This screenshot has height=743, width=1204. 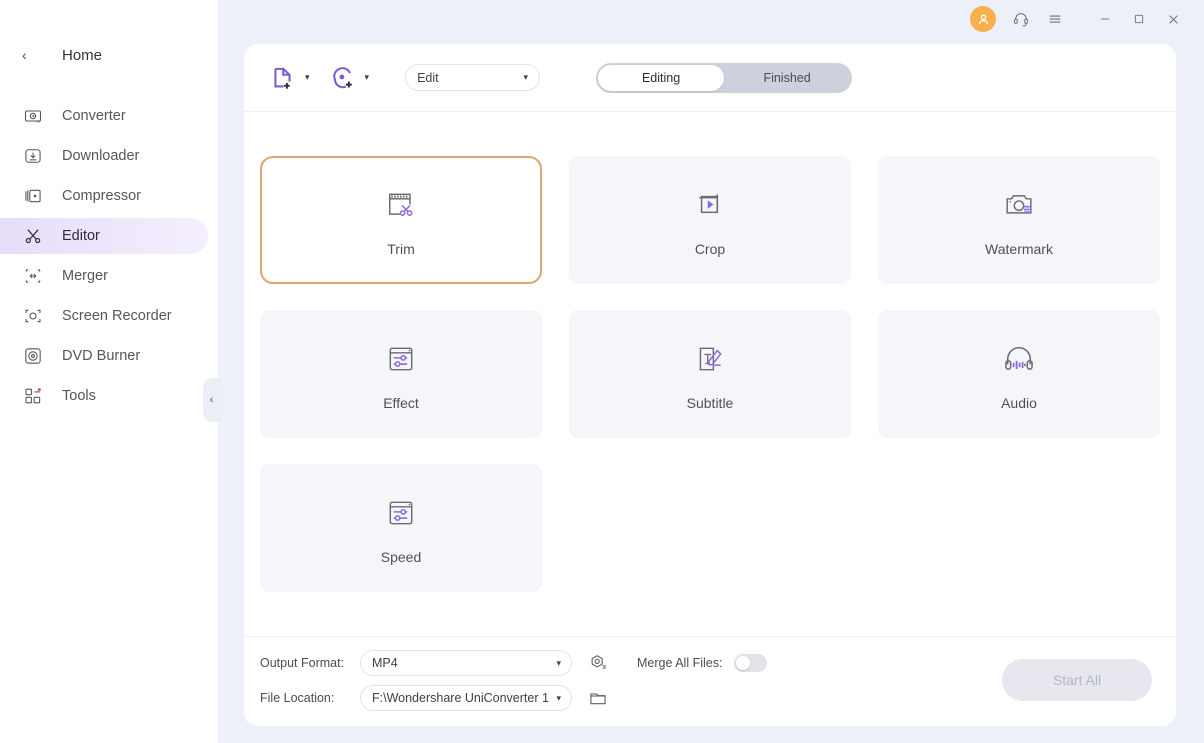 What do you see at coordinates (101, 156) in the screenshot?
I see `sidebar-item-label: Downloader` at bounding box center [101, 156].